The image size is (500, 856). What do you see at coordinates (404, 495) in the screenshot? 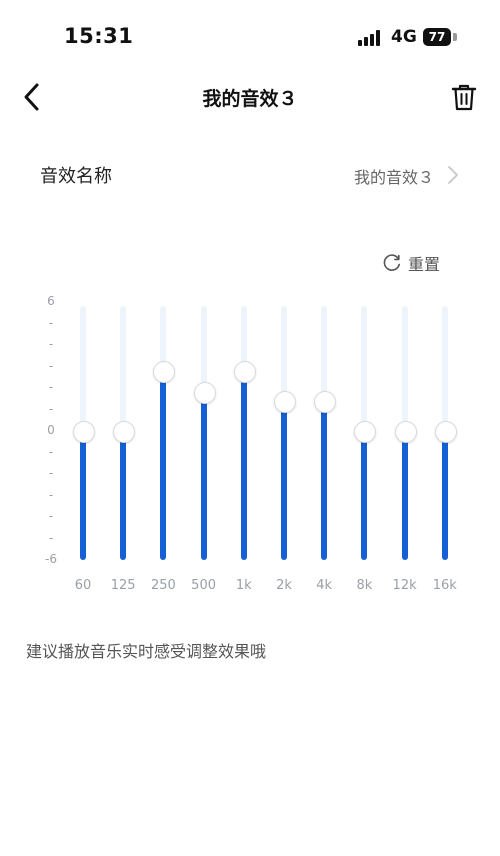
I see `band-level-12k` at bounding box center [404, 495].